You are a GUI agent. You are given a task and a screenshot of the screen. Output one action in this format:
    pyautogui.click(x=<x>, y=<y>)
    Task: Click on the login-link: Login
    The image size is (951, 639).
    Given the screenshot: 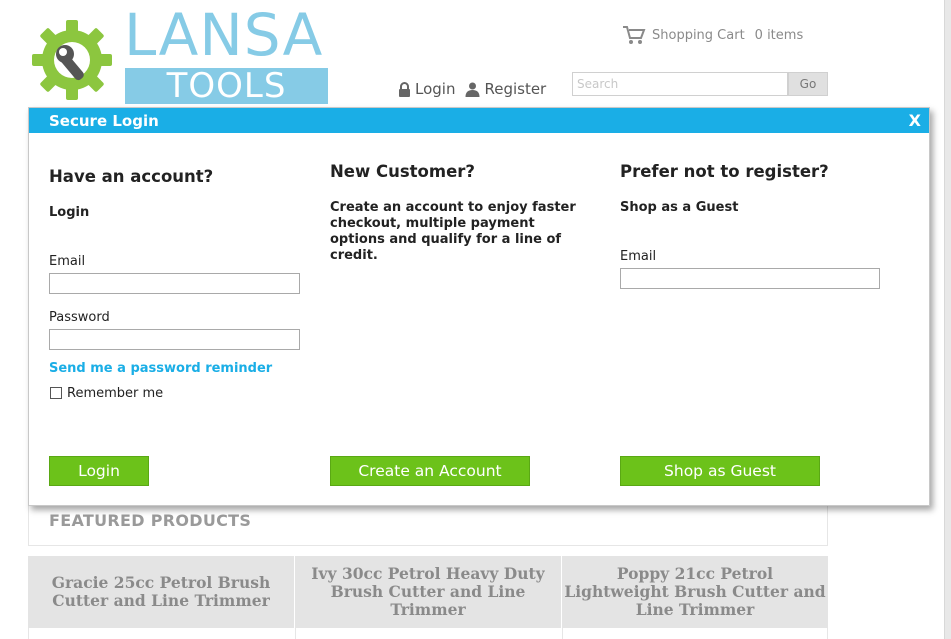 What is the action you would take?
    pyautogui.click(x=426, y=89)
    